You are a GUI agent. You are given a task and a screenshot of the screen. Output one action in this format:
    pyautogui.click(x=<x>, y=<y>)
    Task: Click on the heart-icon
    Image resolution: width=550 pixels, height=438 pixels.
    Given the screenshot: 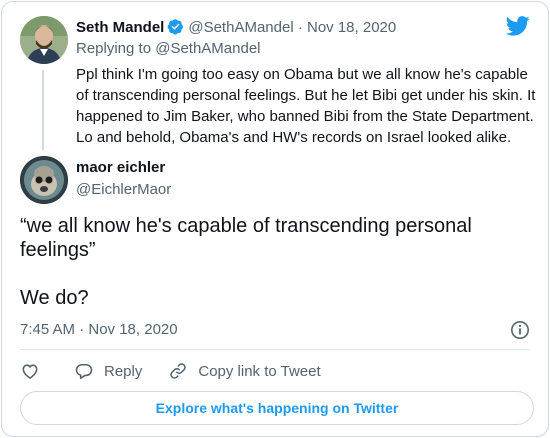 What is the action you would take?
    pyautogui.click(x=30, y=371)
    